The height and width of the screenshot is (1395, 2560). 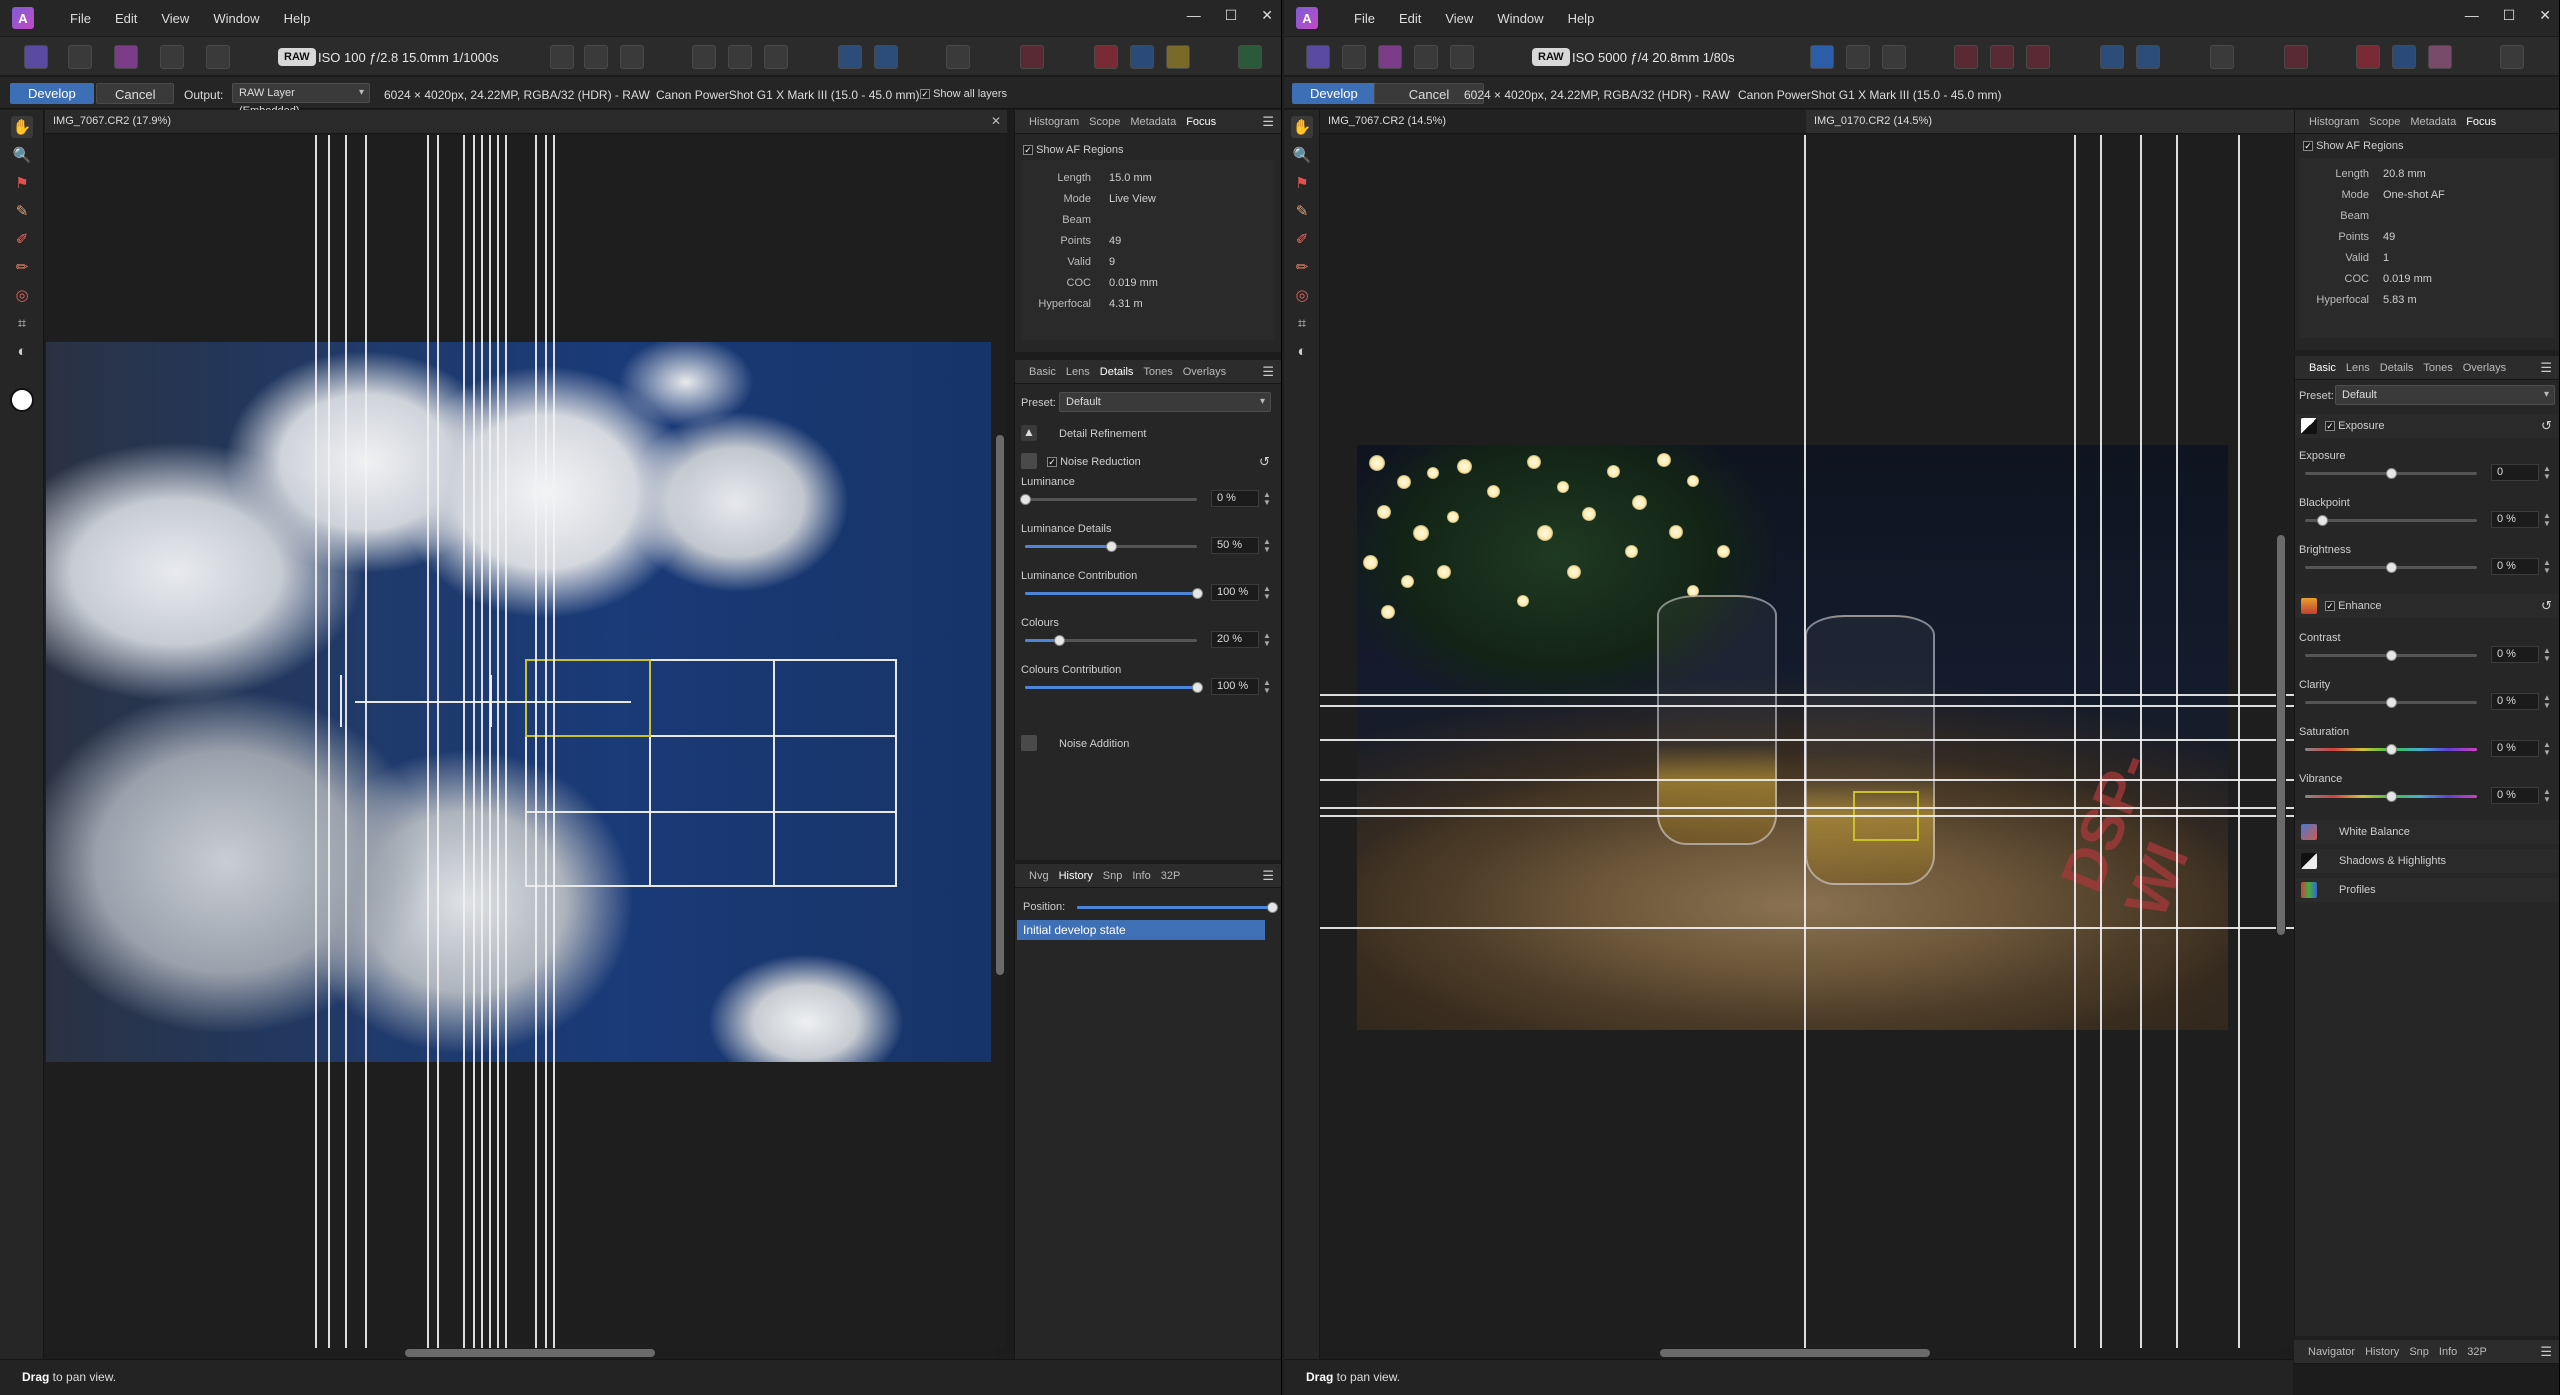 I want to click on detail-refinement-label: Detail Refinement, so click(x=1102, y=434).